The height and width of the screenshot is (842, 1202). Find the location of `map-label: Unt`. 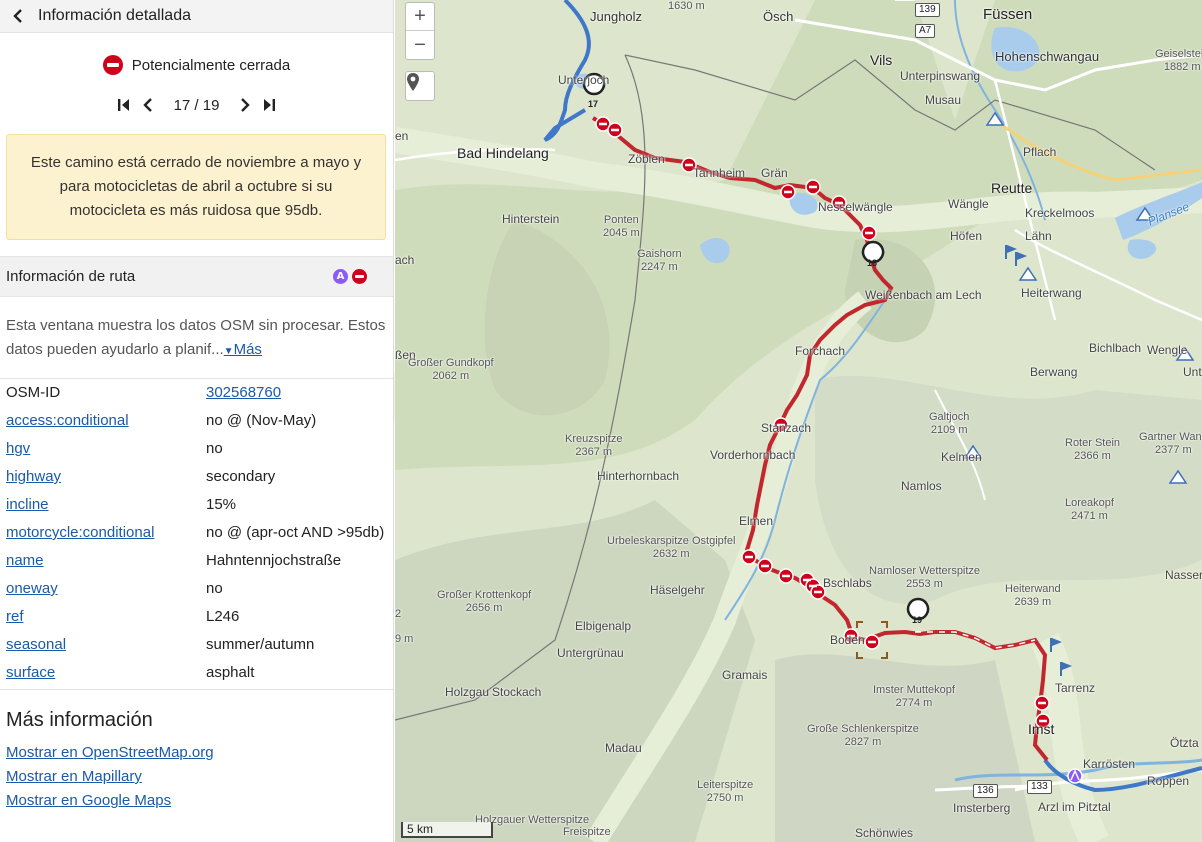

map-label: Unt is located at coordinates (1192, 372).